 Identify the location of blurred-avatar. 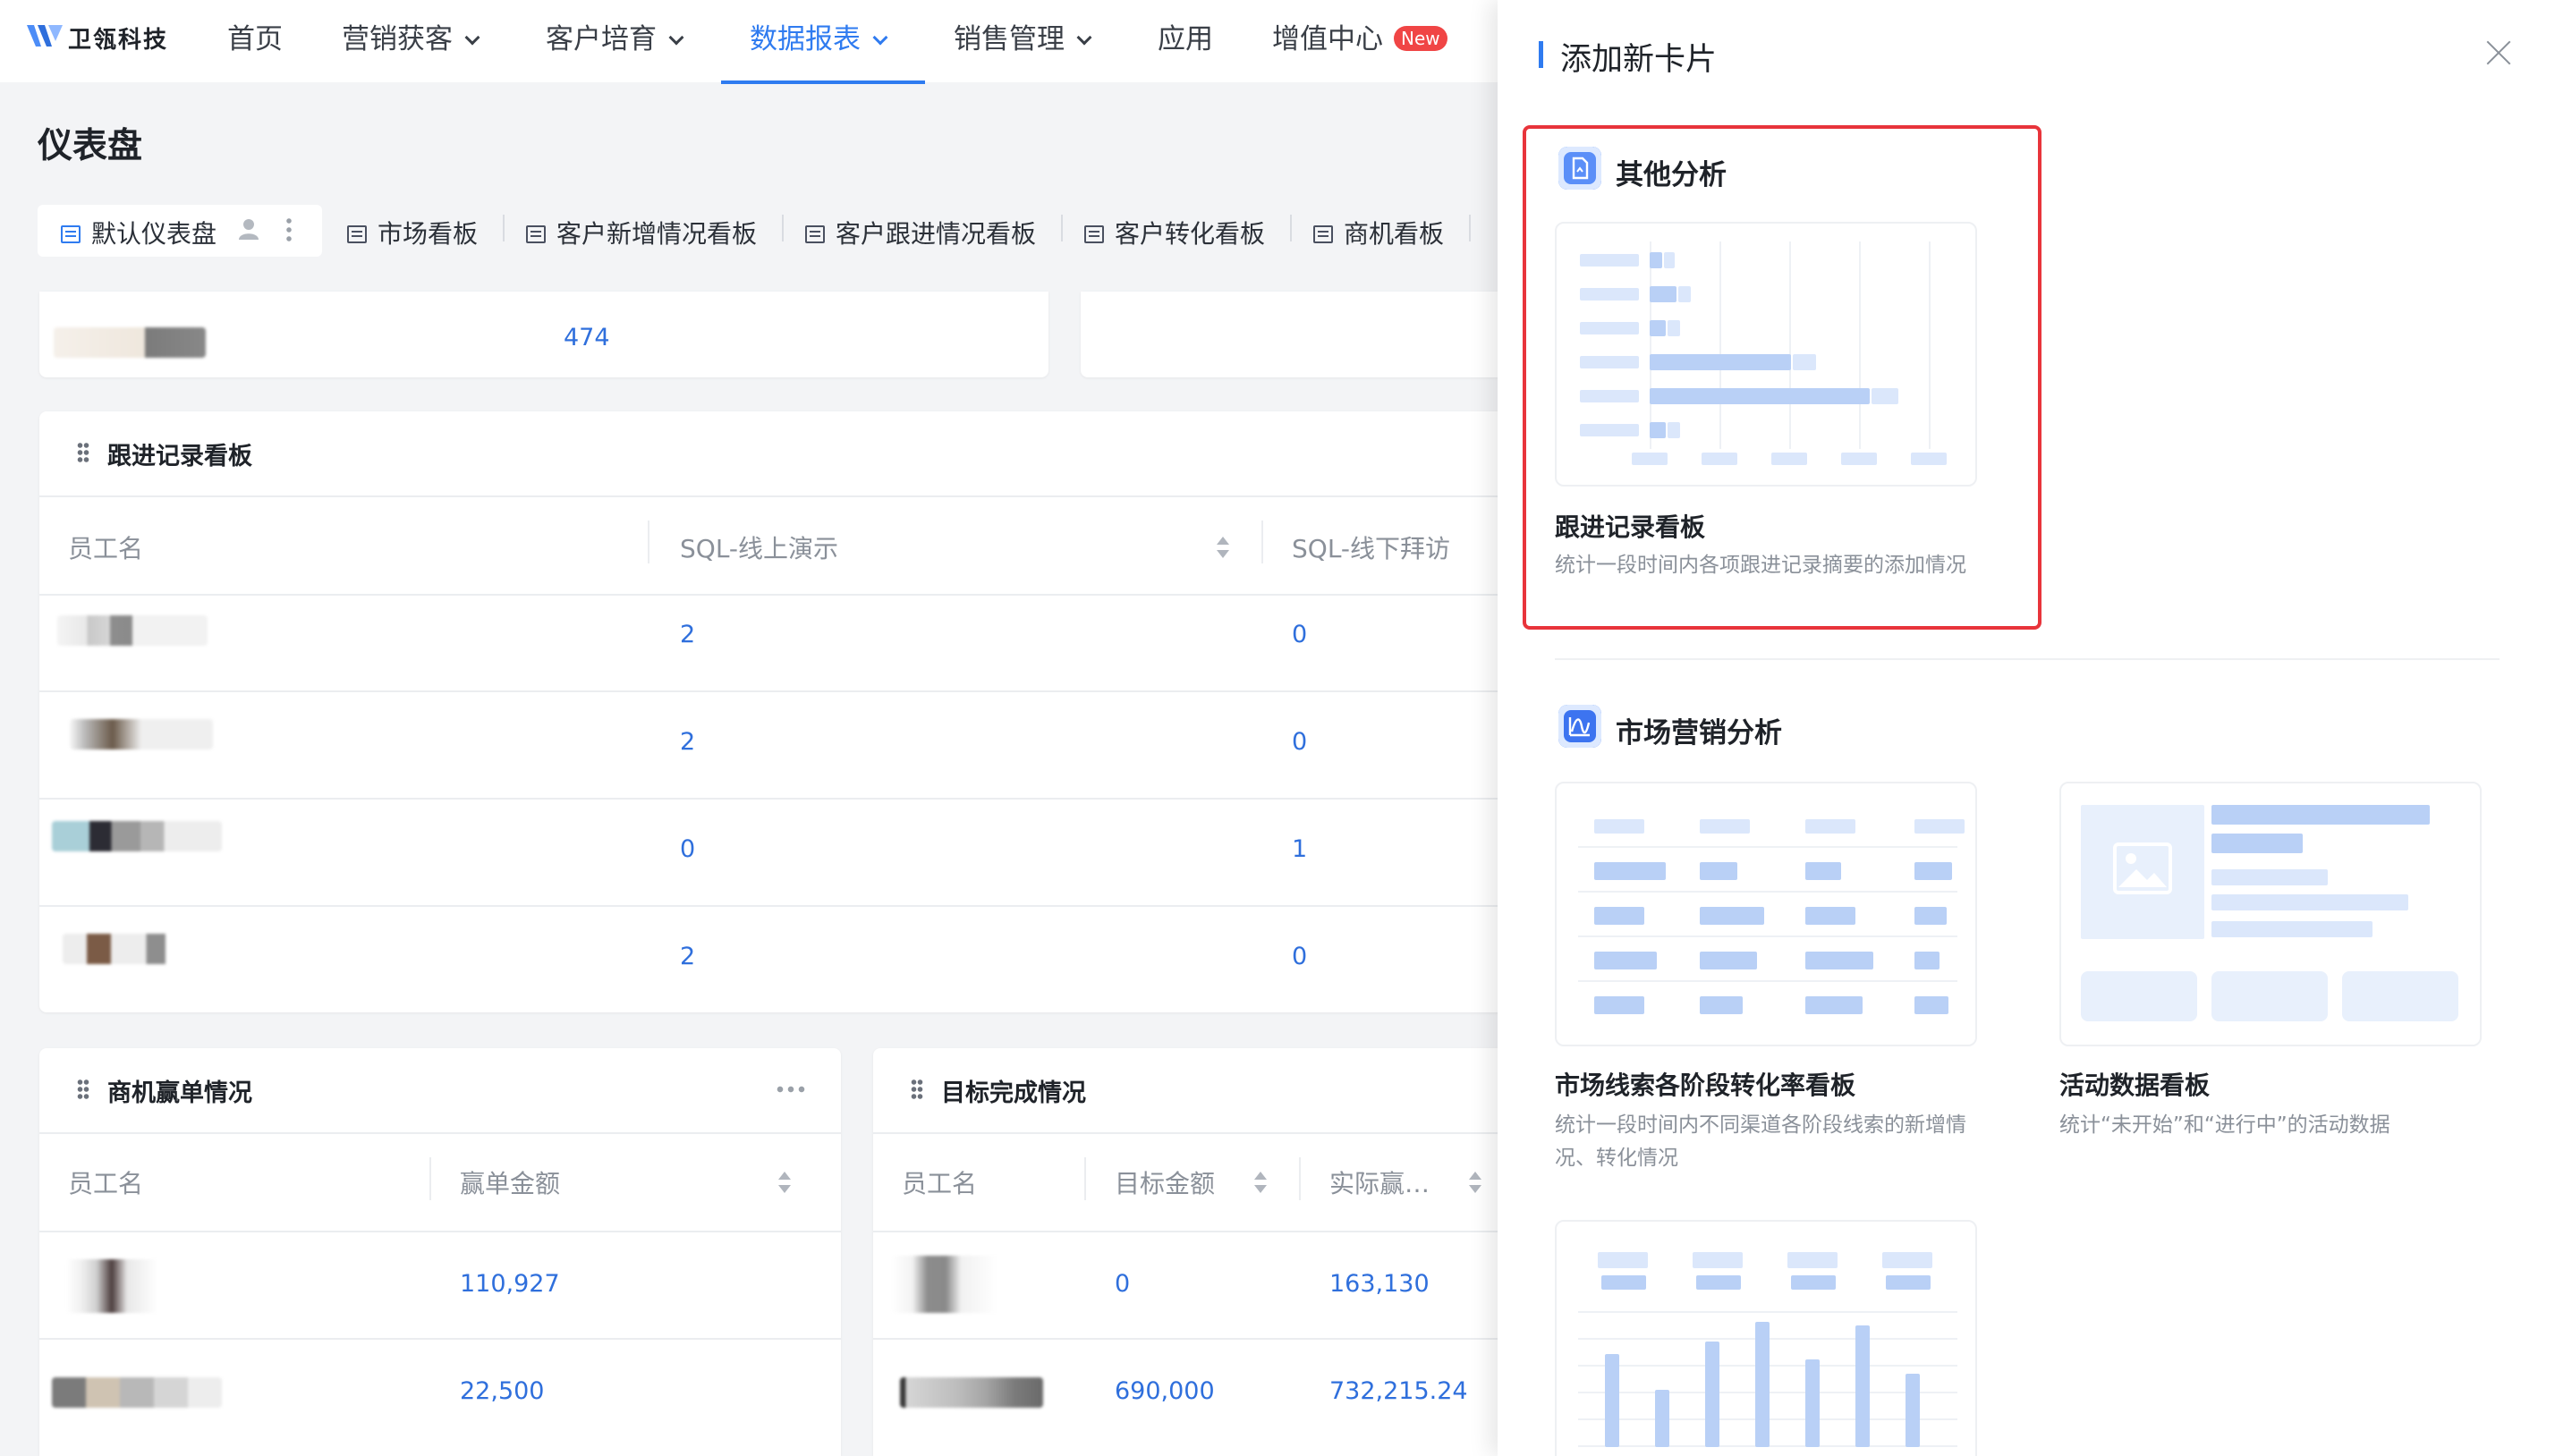
(130, 342).